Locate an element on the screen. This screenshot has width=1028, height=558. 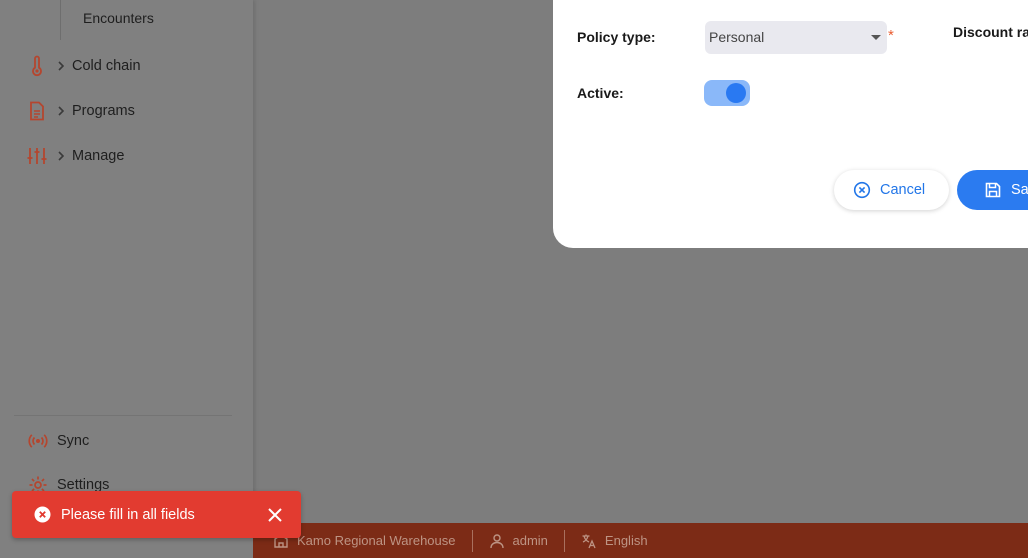
save-button-label: Sa is located at coordinates (1019, 190).